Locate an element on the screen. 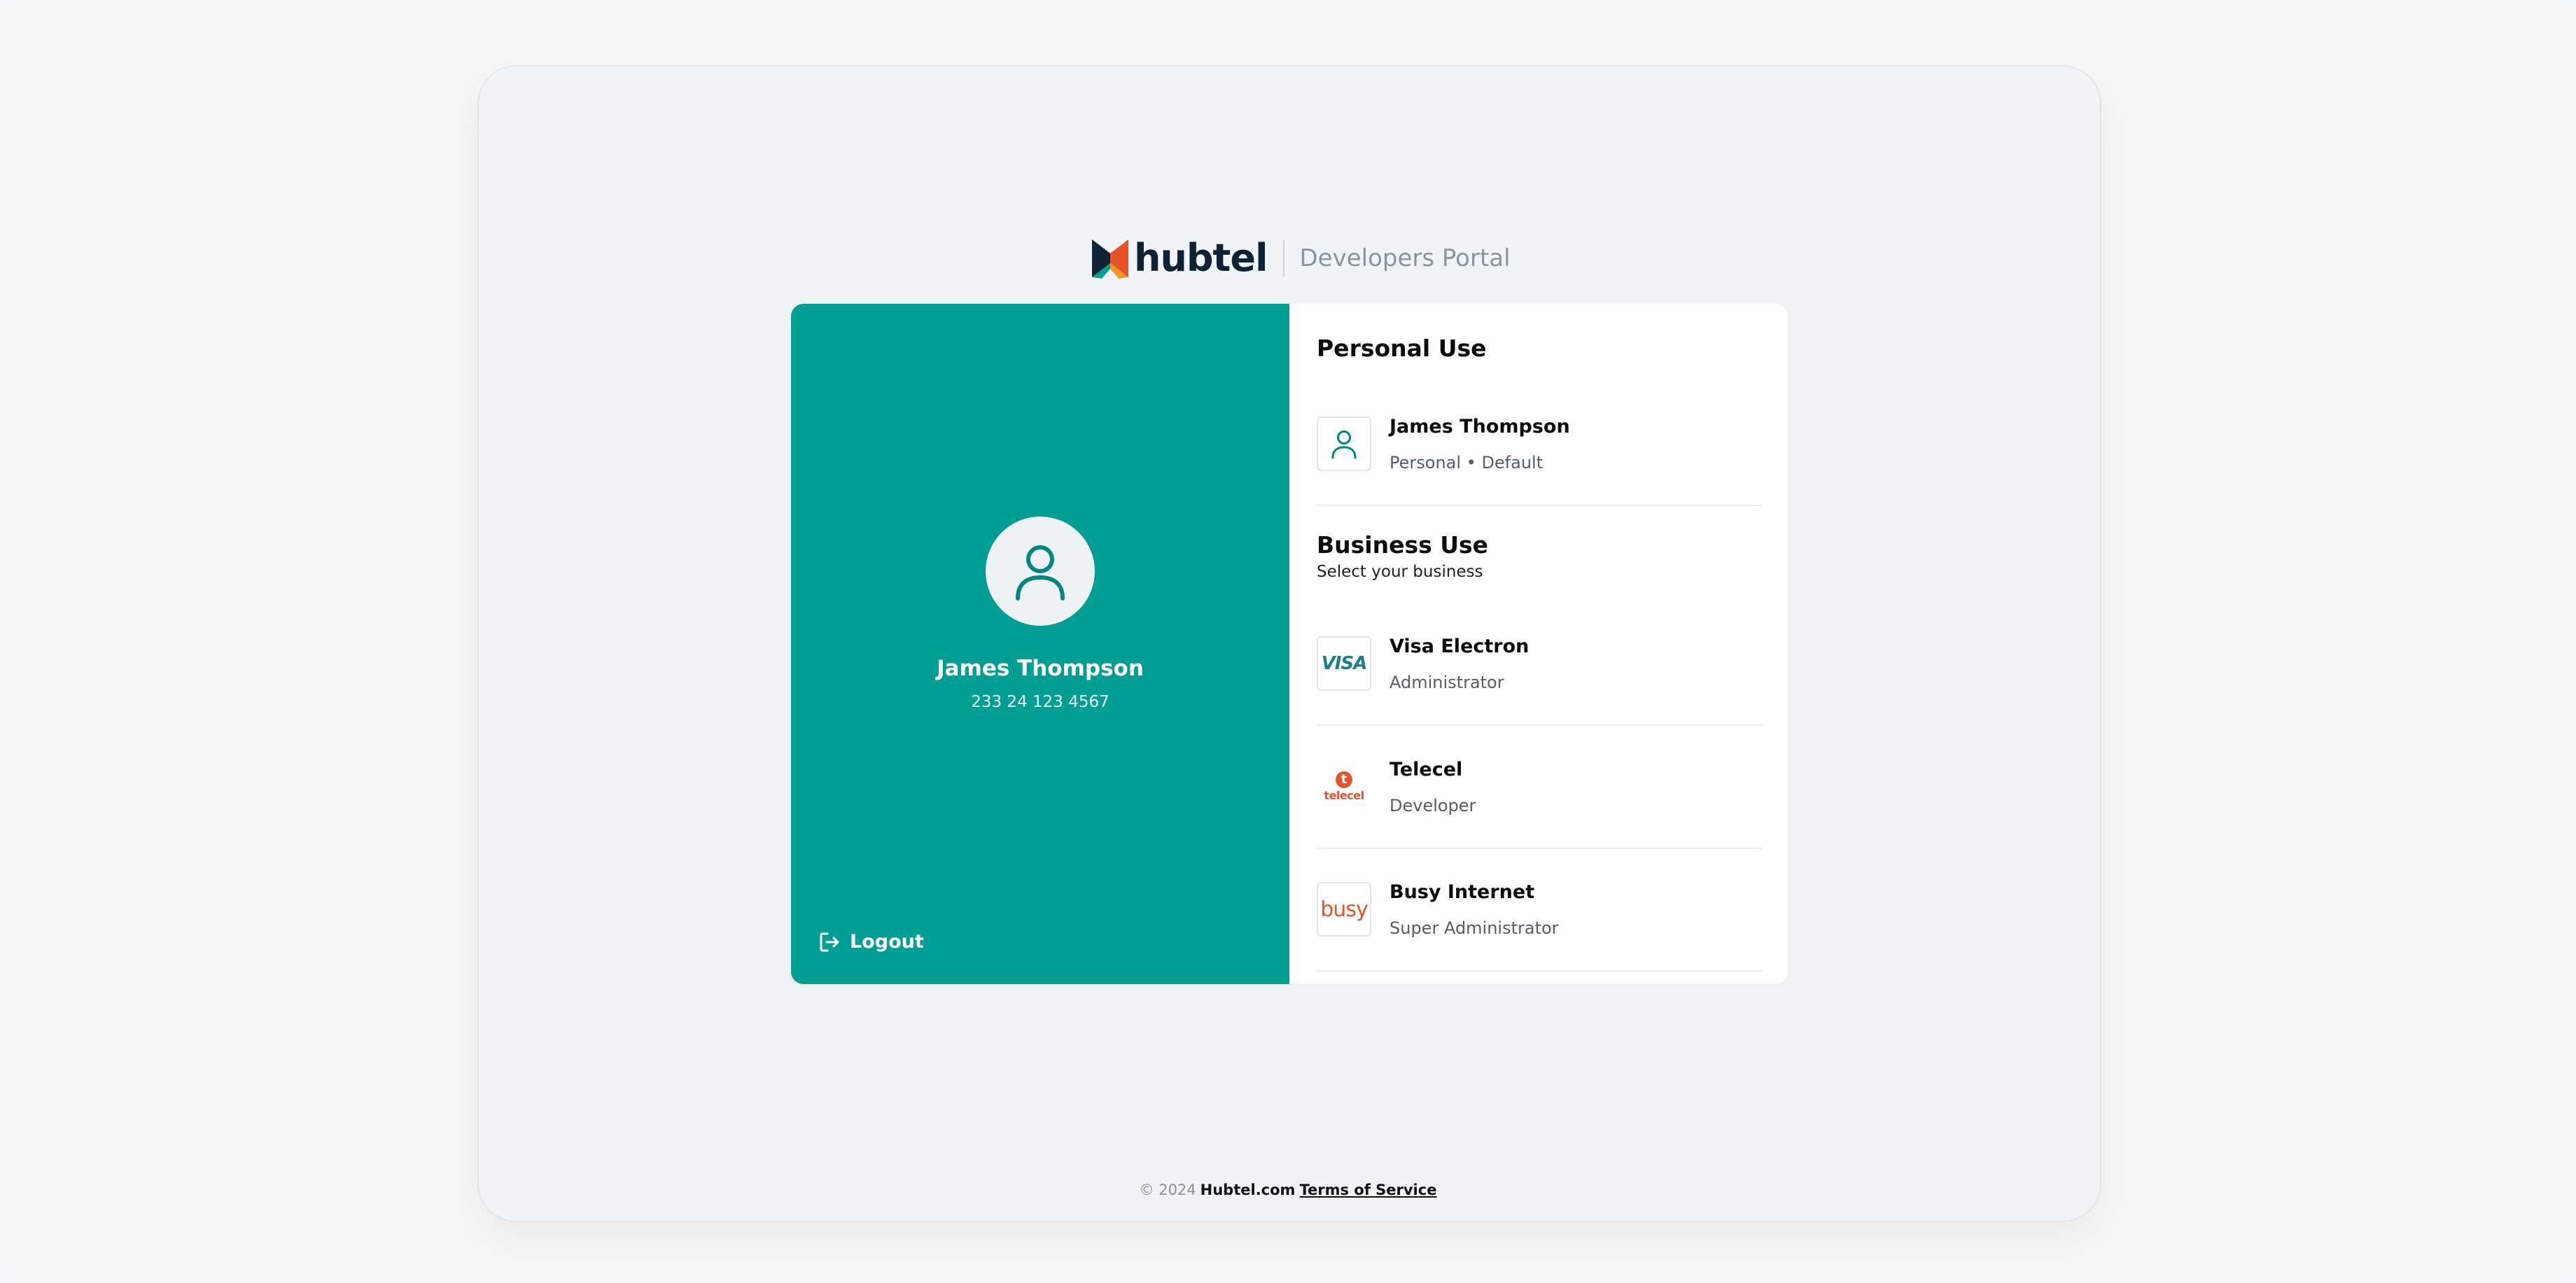 This screenshot has height=1283, width=2576. account-role: Personal • Default is located at coordinates (1467, 462).